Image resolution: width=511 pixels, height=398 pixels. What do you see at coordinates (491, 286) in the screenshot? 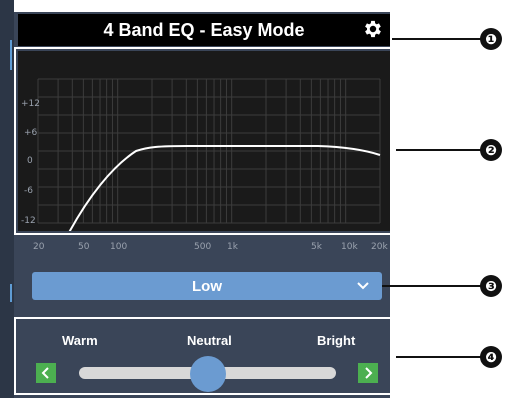
I see `callout-badge-3: ❸` at bounding box center [491, 286].